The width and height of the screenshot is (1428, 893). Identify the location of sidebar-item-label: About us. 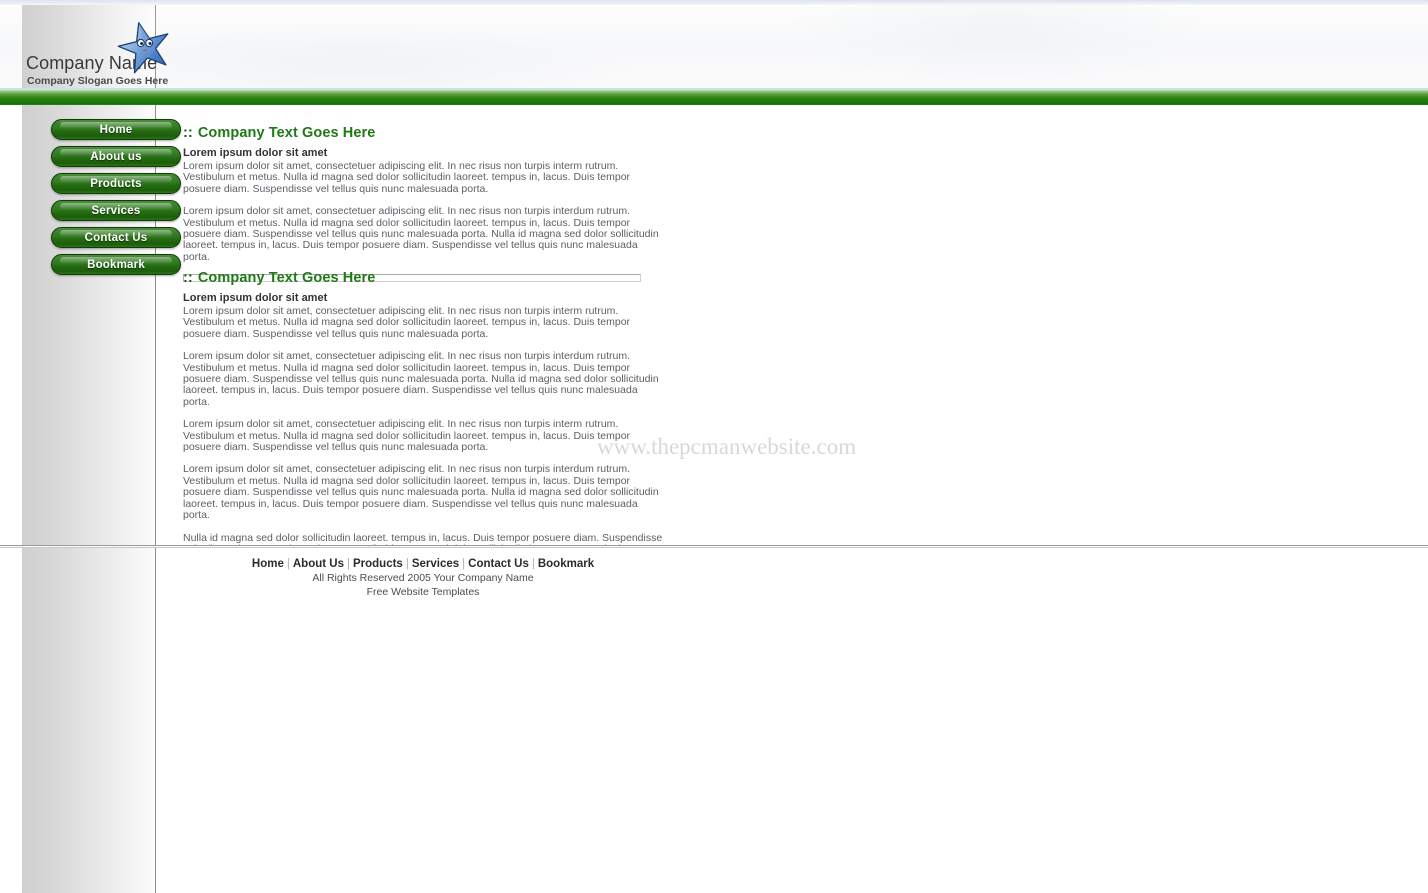
(116, 157).